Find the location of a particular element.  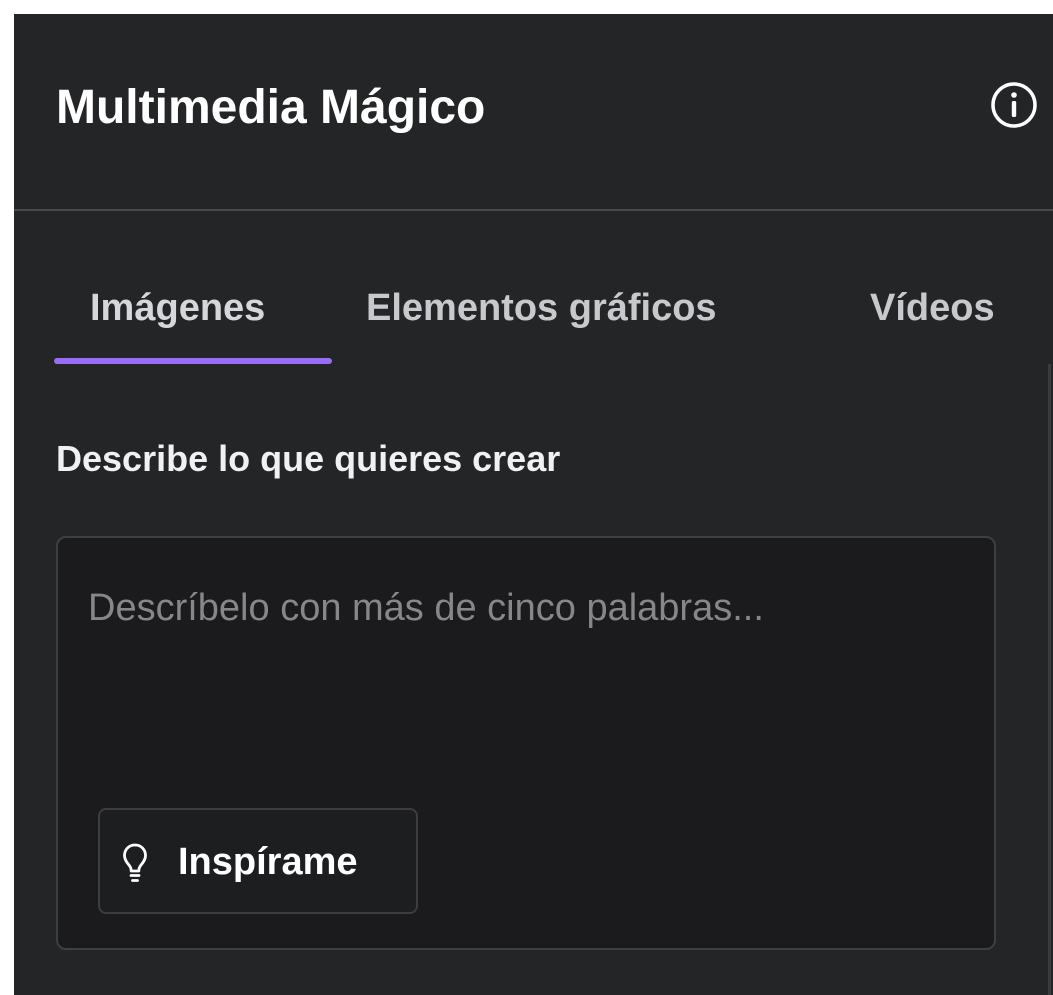

tab-images: Imágenes is located at coordinates (177, 308).